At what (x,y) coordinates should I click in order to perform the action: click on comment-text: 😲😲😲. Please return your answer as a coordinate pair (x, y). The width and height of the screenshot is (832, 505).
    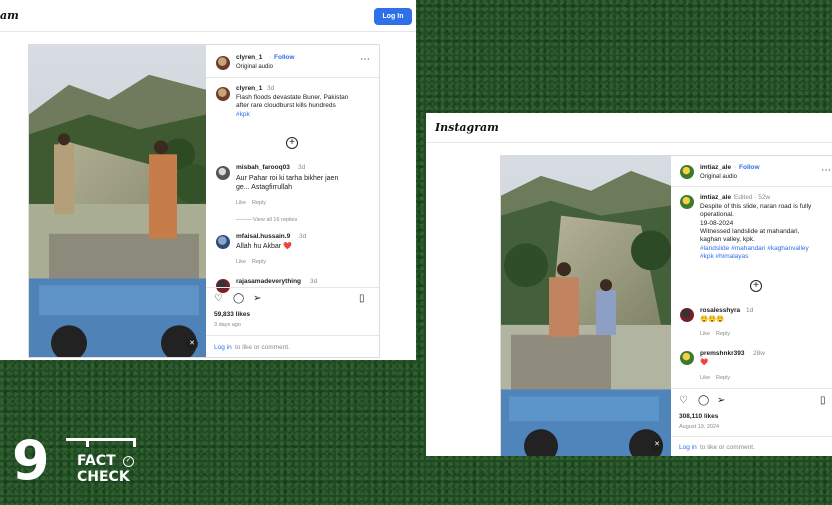
    Looking at the image, I should click on (712, 319).